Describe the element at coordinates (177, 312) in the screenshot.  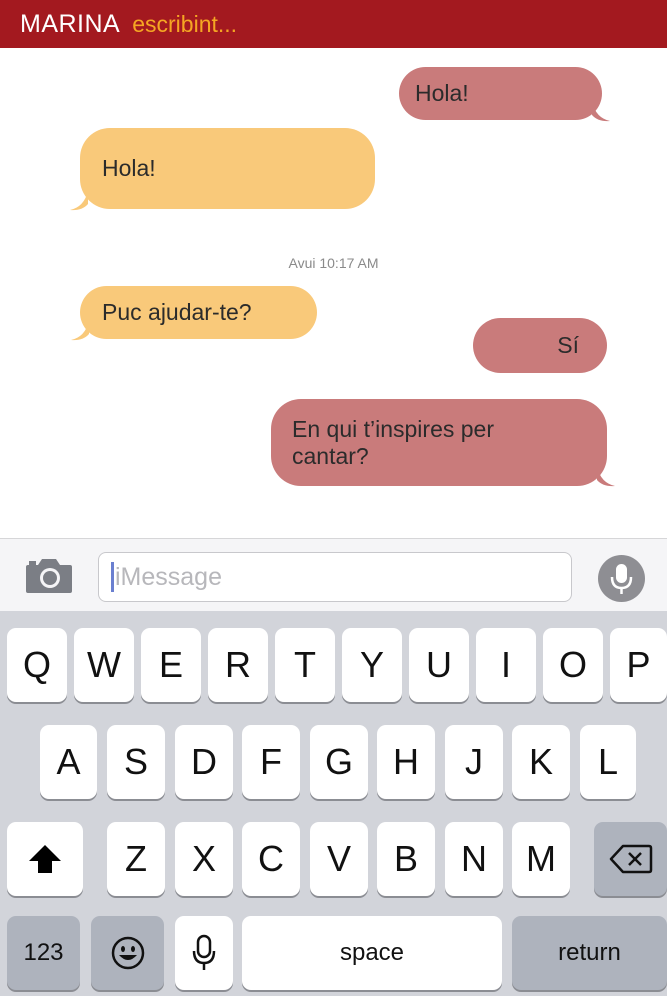
I see `message-text: Puc ajudar-te?` at that location.